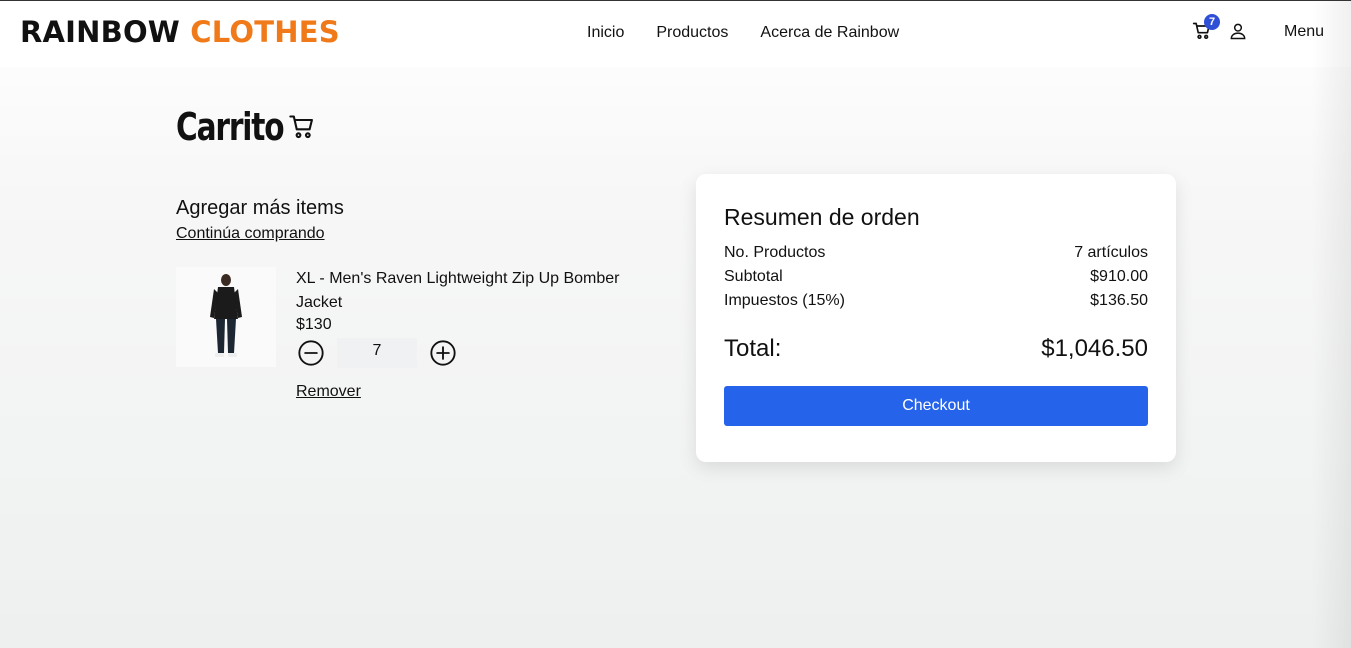 The height and width of the screenshot is (648, 1351). What do you see at coordinates (936, 406) in the screenshot?
I see `checkout-button: Checkout` at bounding box center [936, 406].